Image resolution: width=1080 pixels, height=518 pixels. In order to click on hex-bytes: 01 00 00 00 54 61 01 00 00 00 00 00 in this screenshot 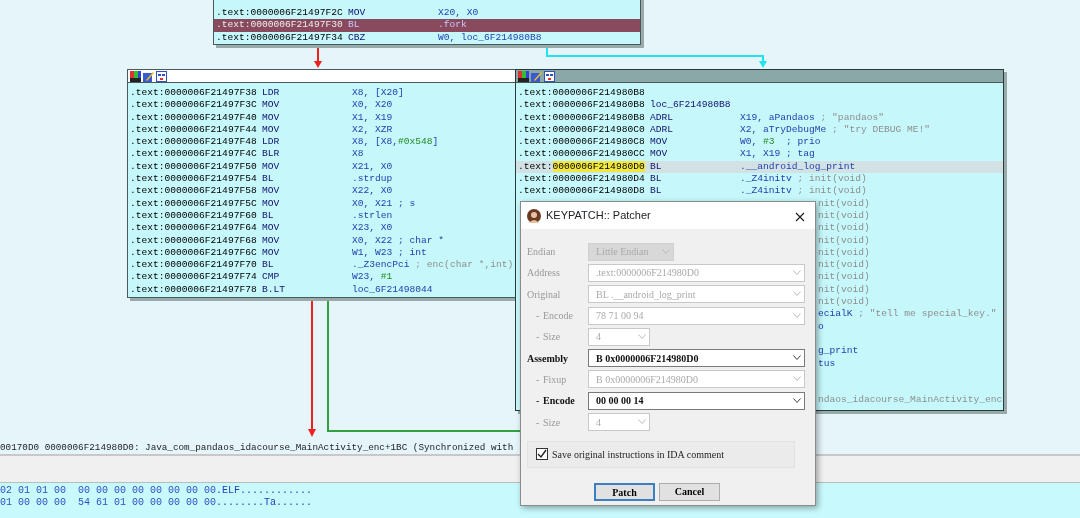, I will do `click(108, 503)`.